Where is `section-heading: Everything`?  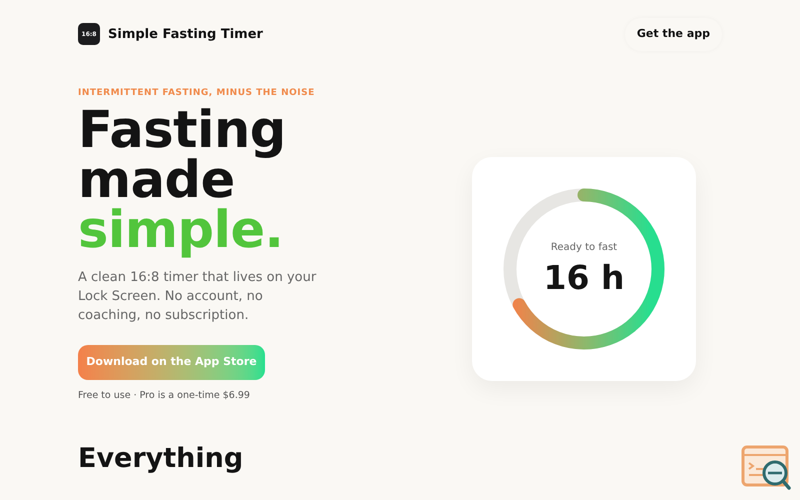 section-heading: Everything is located at coordinates (161, 459).